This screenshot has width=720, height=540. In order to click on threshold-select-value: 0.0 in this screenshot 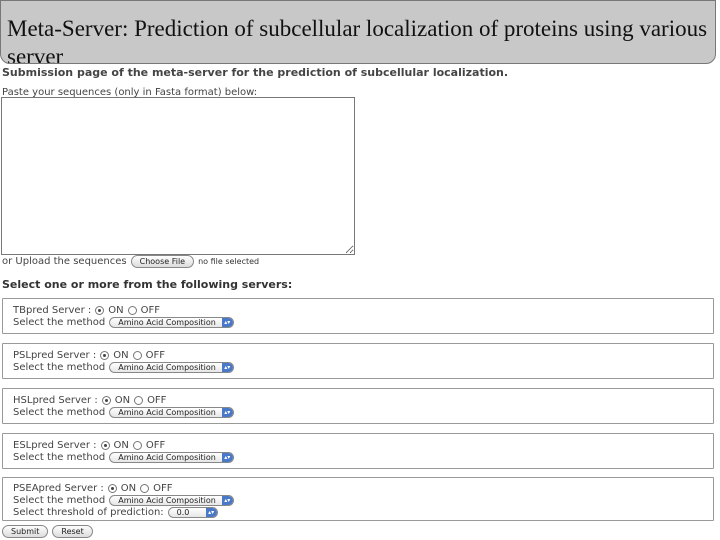, I will do `click(183, 512)`.